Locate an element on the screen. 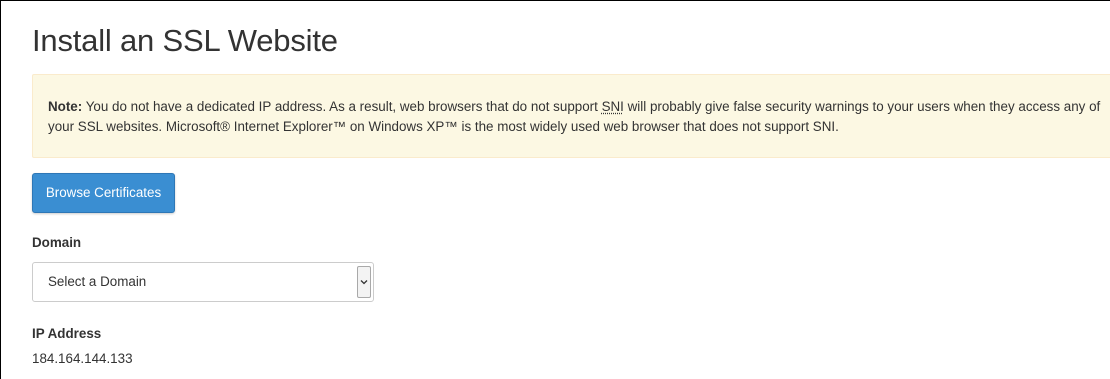  ip-address-label: IP Address is located at coordinates (67, 333).